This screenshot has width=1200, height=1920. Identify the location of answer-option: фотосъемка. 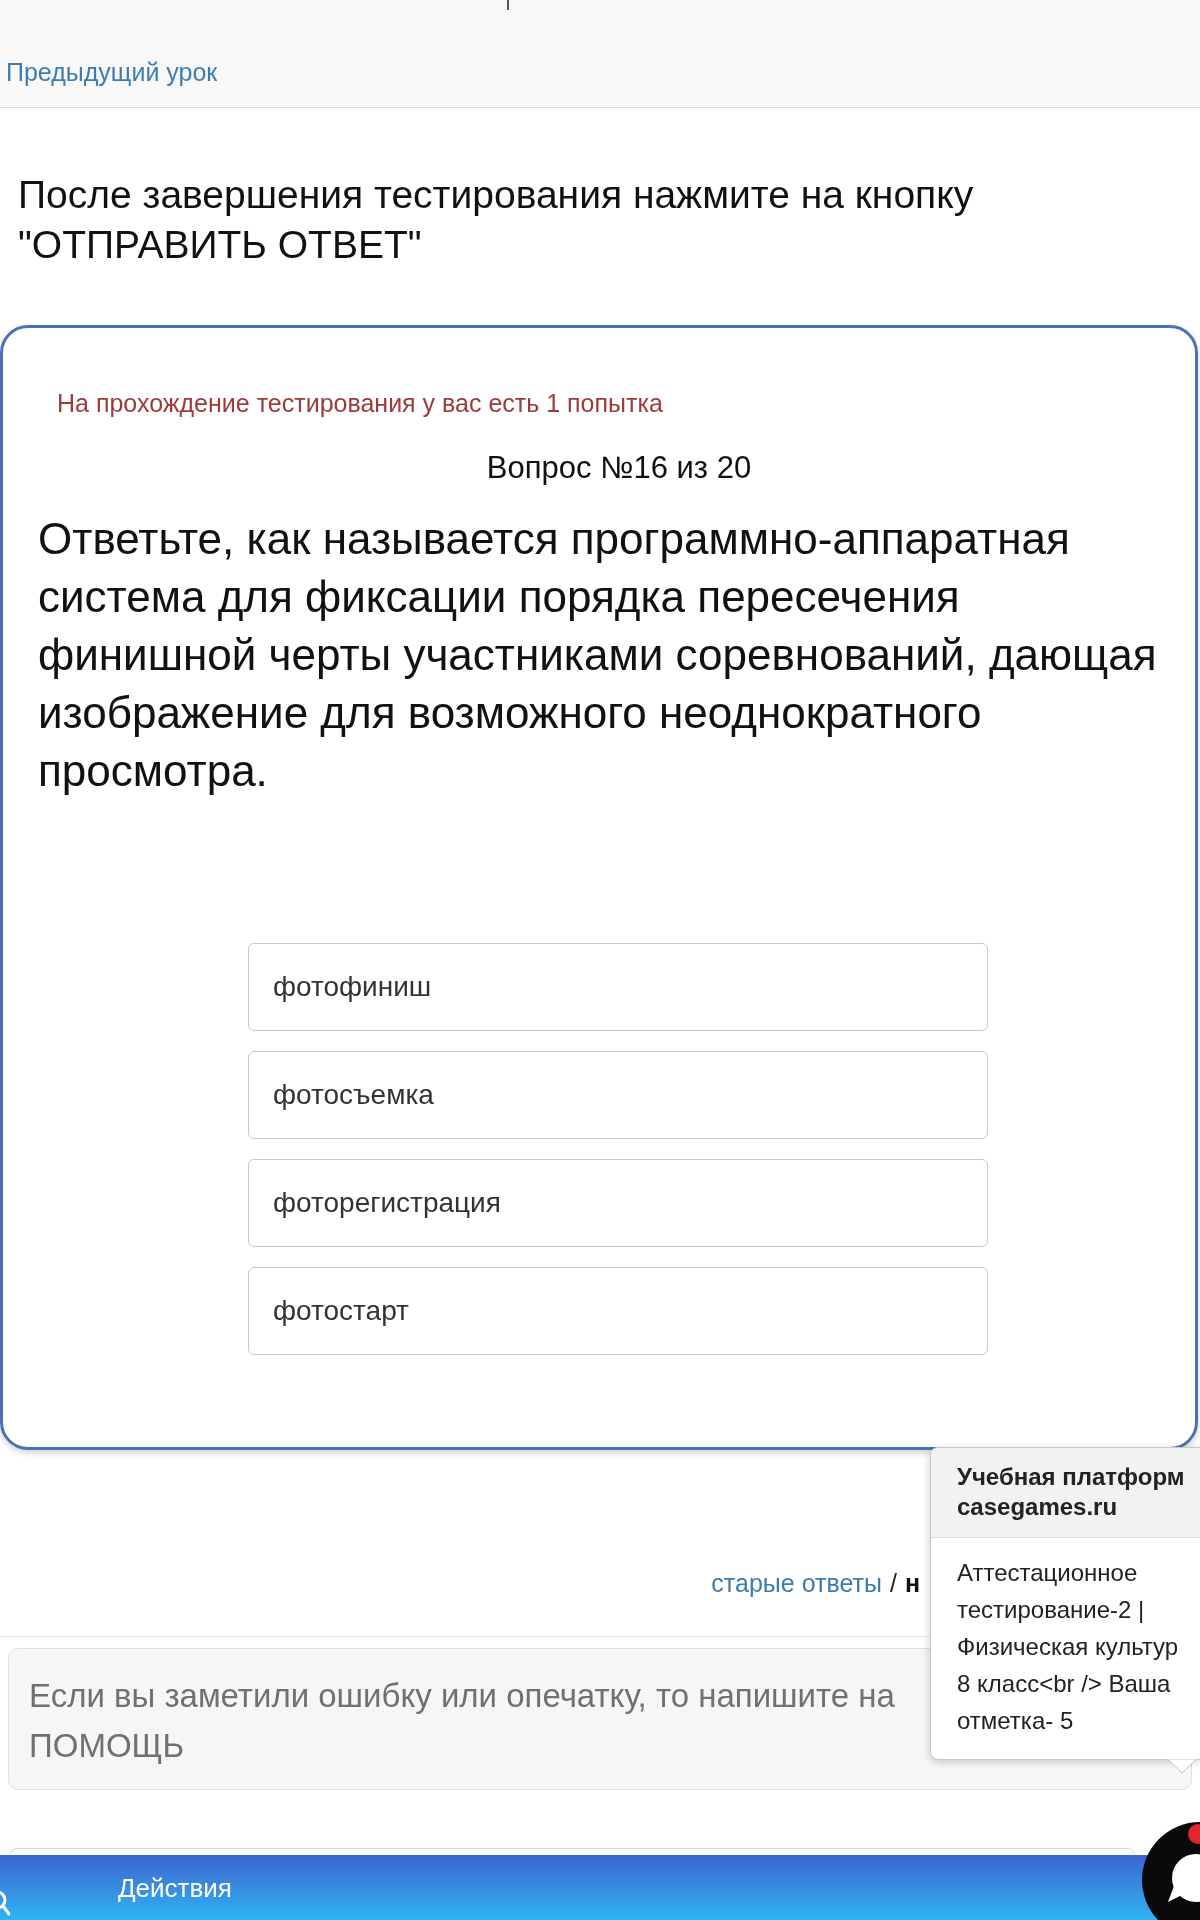
(618, 1095).